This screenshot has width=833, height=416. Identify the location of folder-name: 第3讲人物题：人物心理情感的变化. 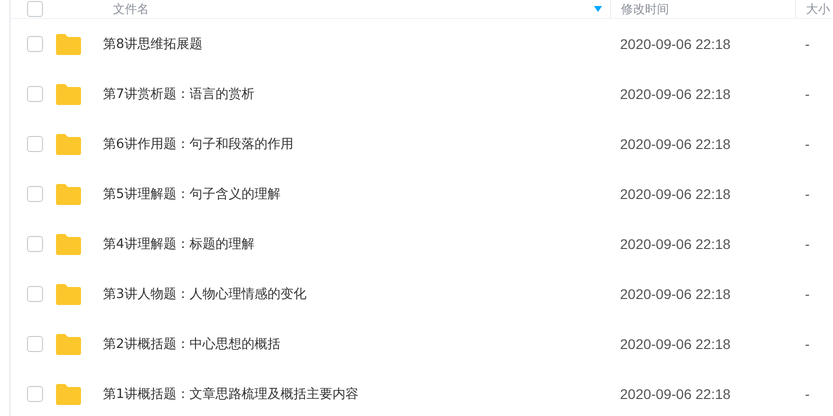
(356, 294).